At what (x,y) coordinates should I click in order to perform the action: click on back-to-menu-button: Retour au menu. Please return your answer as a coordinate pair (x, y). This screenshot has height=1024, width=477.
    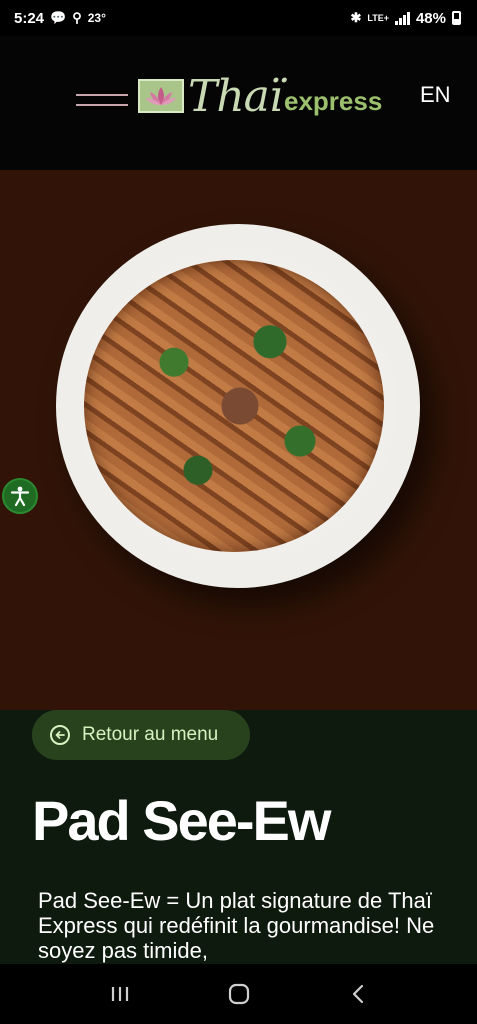
    Looking at the image, I should click on (141, 735).